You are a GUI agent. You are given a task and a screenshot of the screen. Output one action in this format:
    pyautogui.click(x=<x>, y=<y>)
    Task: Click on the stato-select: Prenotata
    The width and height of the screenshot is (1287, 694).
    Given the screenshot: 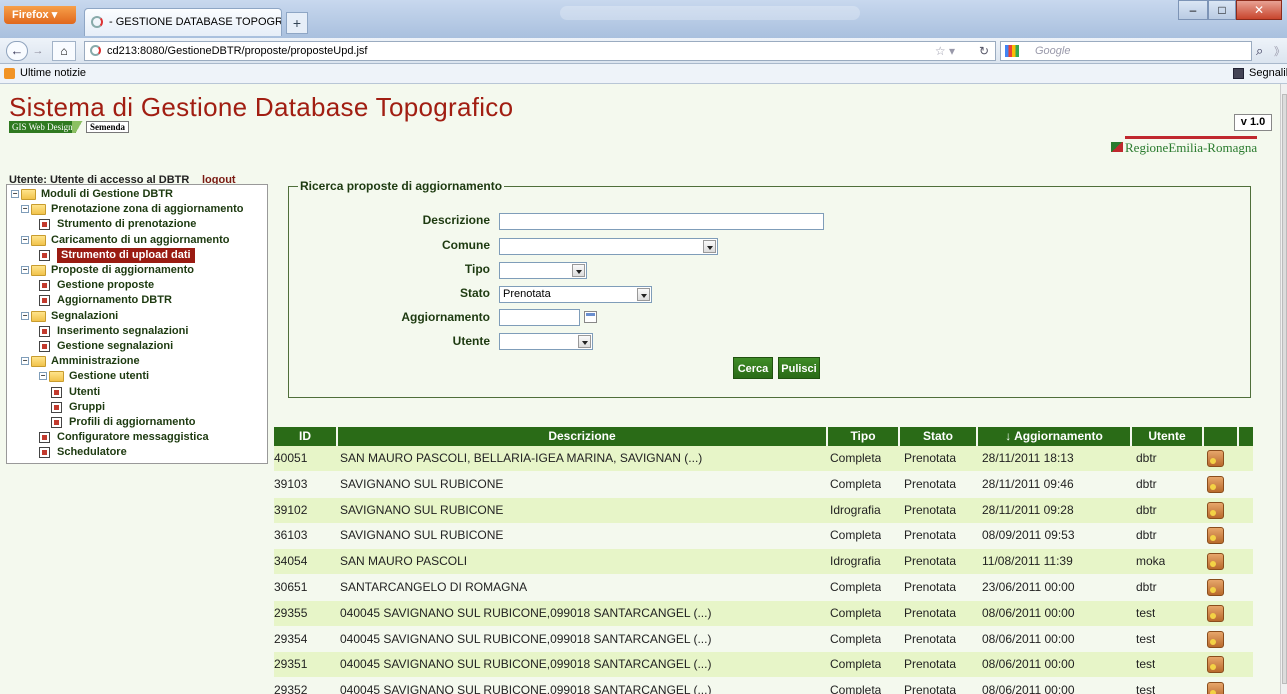 What is the action you would take?
    pyautogui.click(x=575, y=294)
    